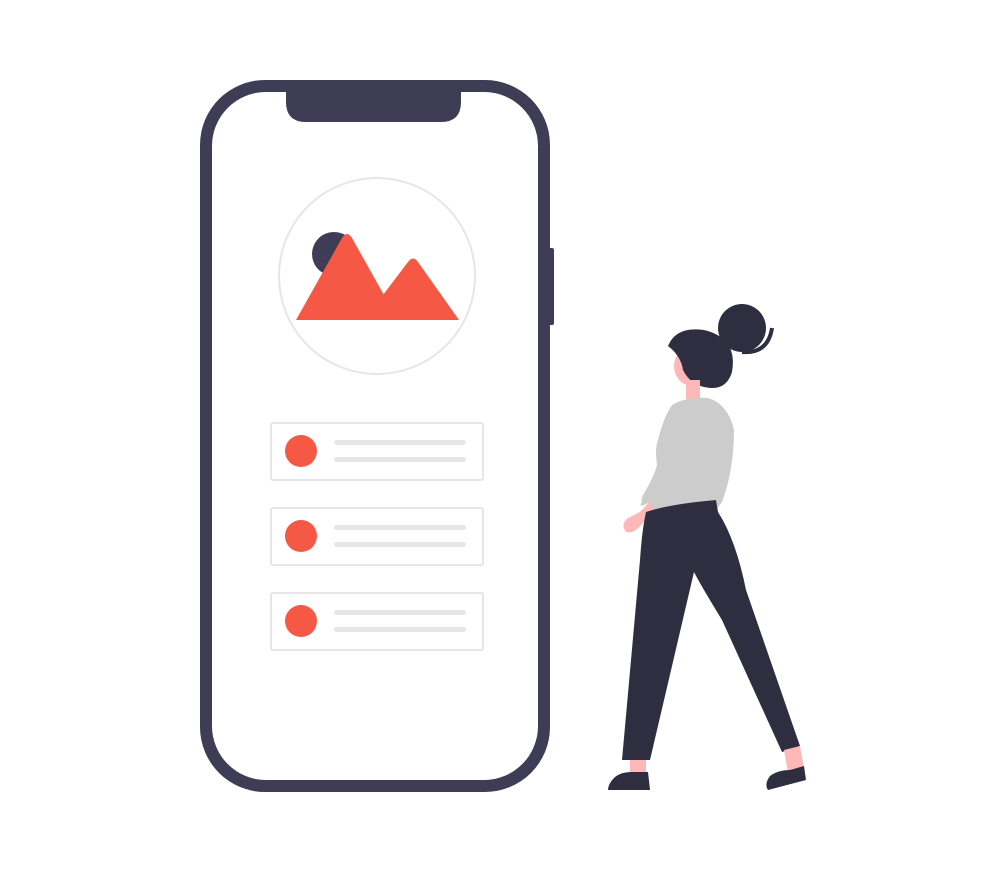 The width and height of the screenshot is (982, 873). Describe the element at coordinates (786, 778) in the screenshot. I see `shoe-front` at that location.